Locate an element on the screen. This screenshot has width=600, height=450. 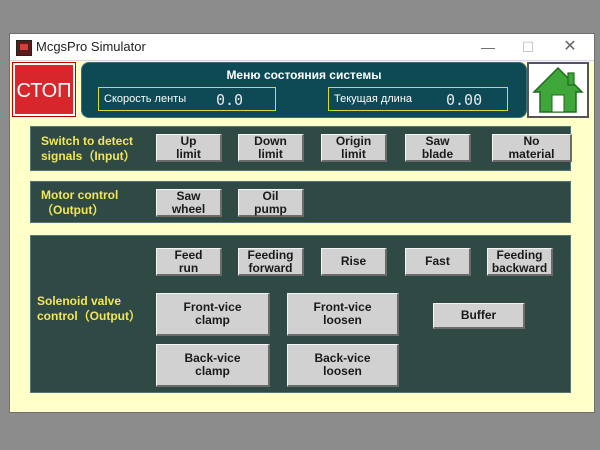
feeding-backward-button: Feeding backward is located at coordinates (520, 262).